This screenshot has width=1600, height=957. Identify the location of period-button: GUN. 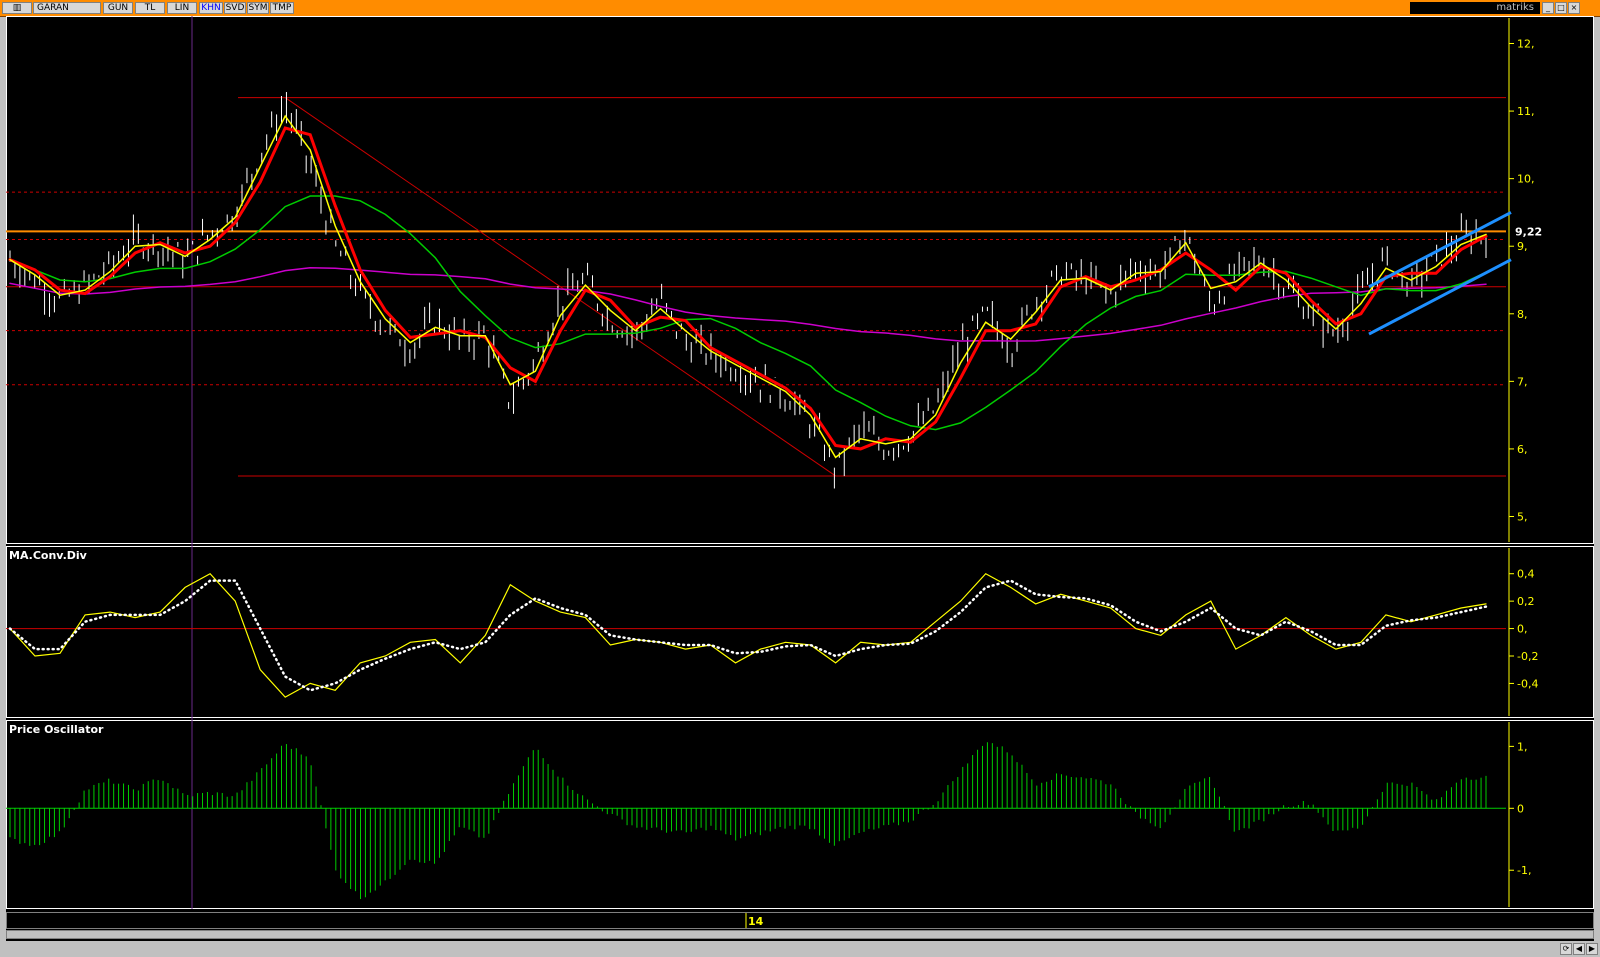
(118, 8).